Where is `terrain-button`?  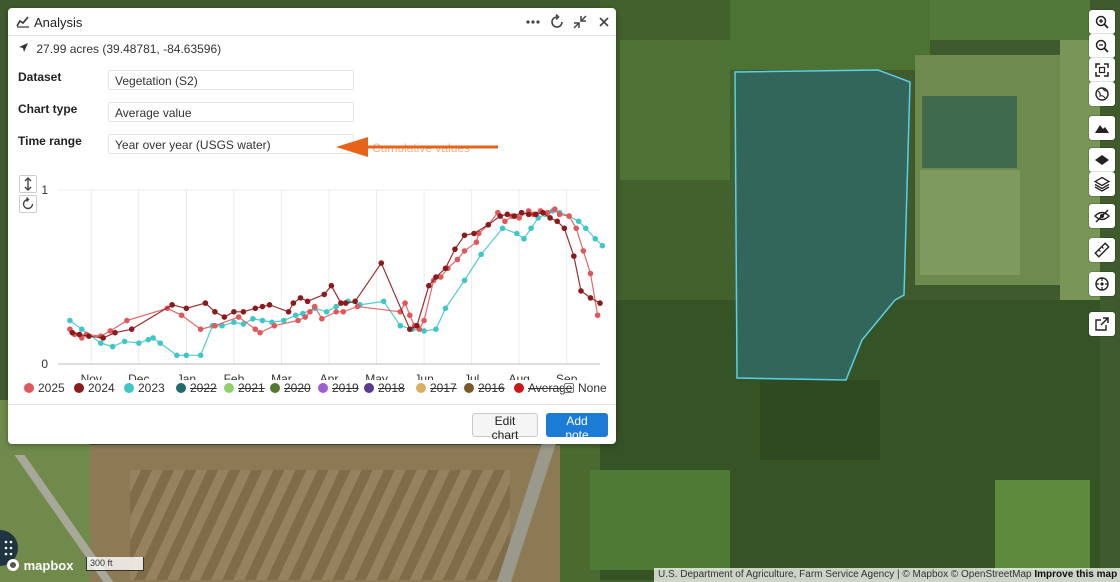
terrain-button is located at coordinates (1102, 128).